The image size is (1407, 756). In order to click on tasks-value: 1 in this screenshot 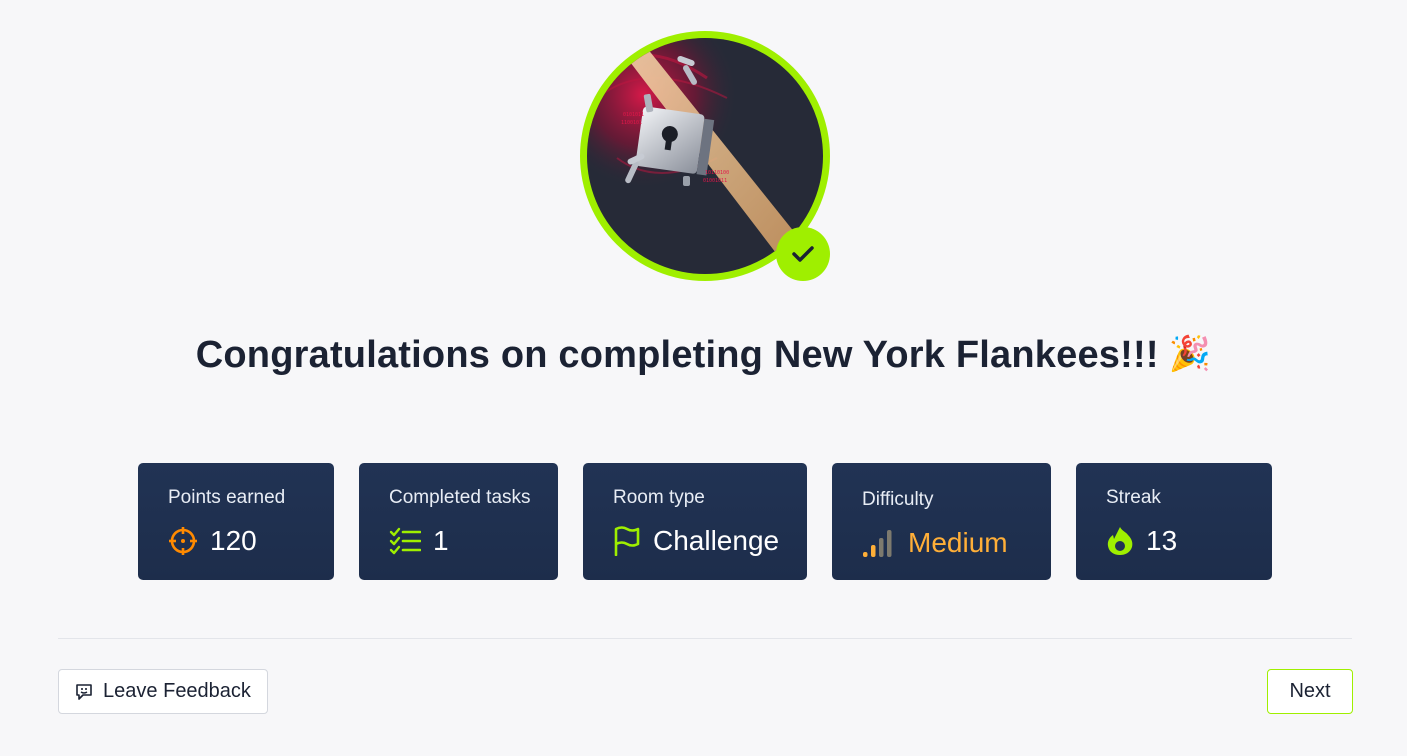, I will do `click(441, 540)`.